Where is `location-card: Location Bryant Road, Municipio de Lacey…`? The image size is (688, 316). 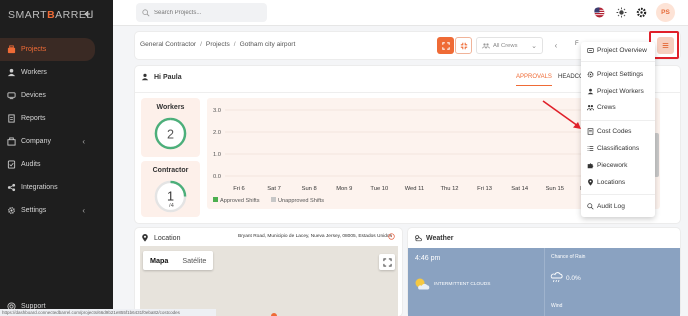 location-card: Location Bryant Road, Municipio de Lacey… is located at coordinates (268, 272).